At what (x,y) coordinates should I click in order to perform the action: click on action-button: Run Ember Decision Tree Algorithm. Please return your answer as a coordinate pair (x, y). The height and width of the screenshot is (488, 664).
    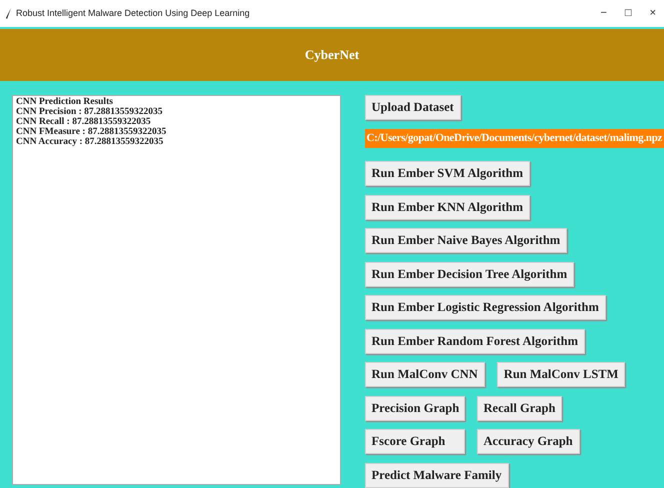
    Looking at the image, I should click on (469, 274).